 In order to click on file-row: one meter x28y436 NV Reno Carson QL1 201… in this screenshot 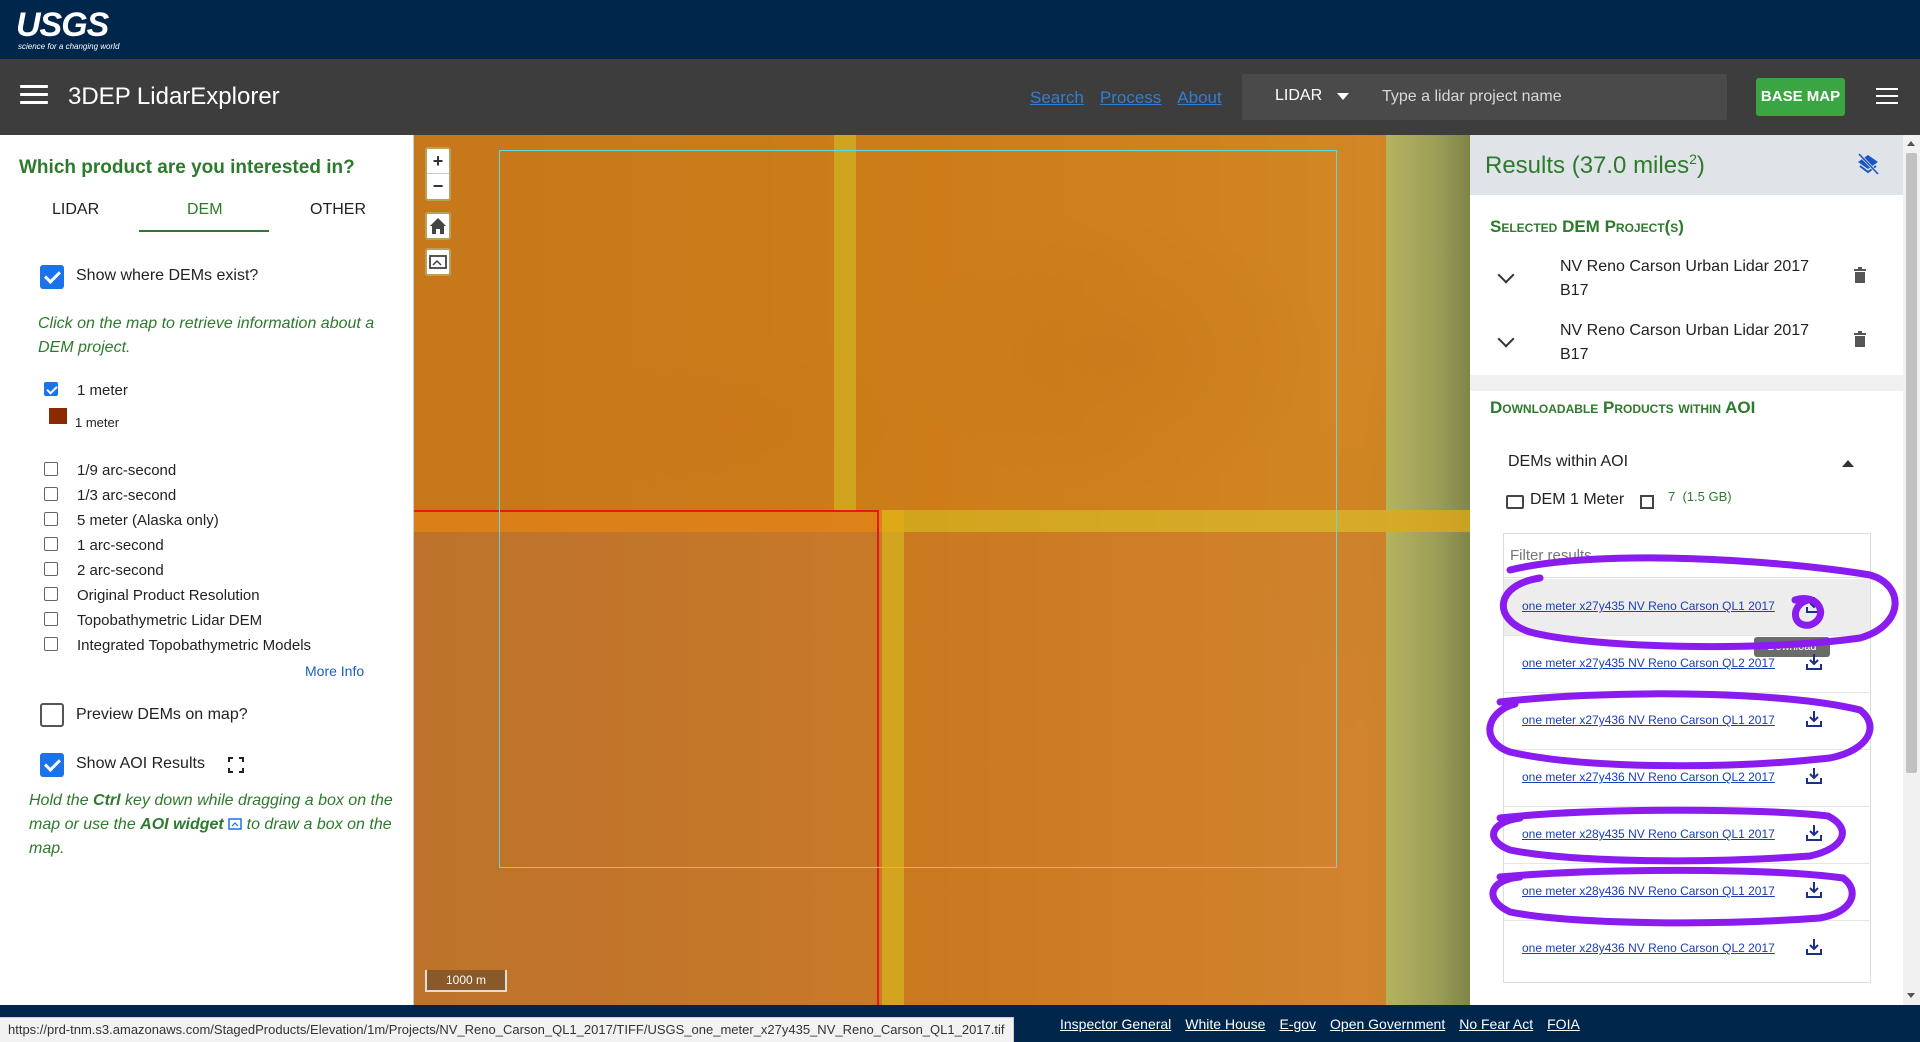, I will do `click(1687, 892)`.